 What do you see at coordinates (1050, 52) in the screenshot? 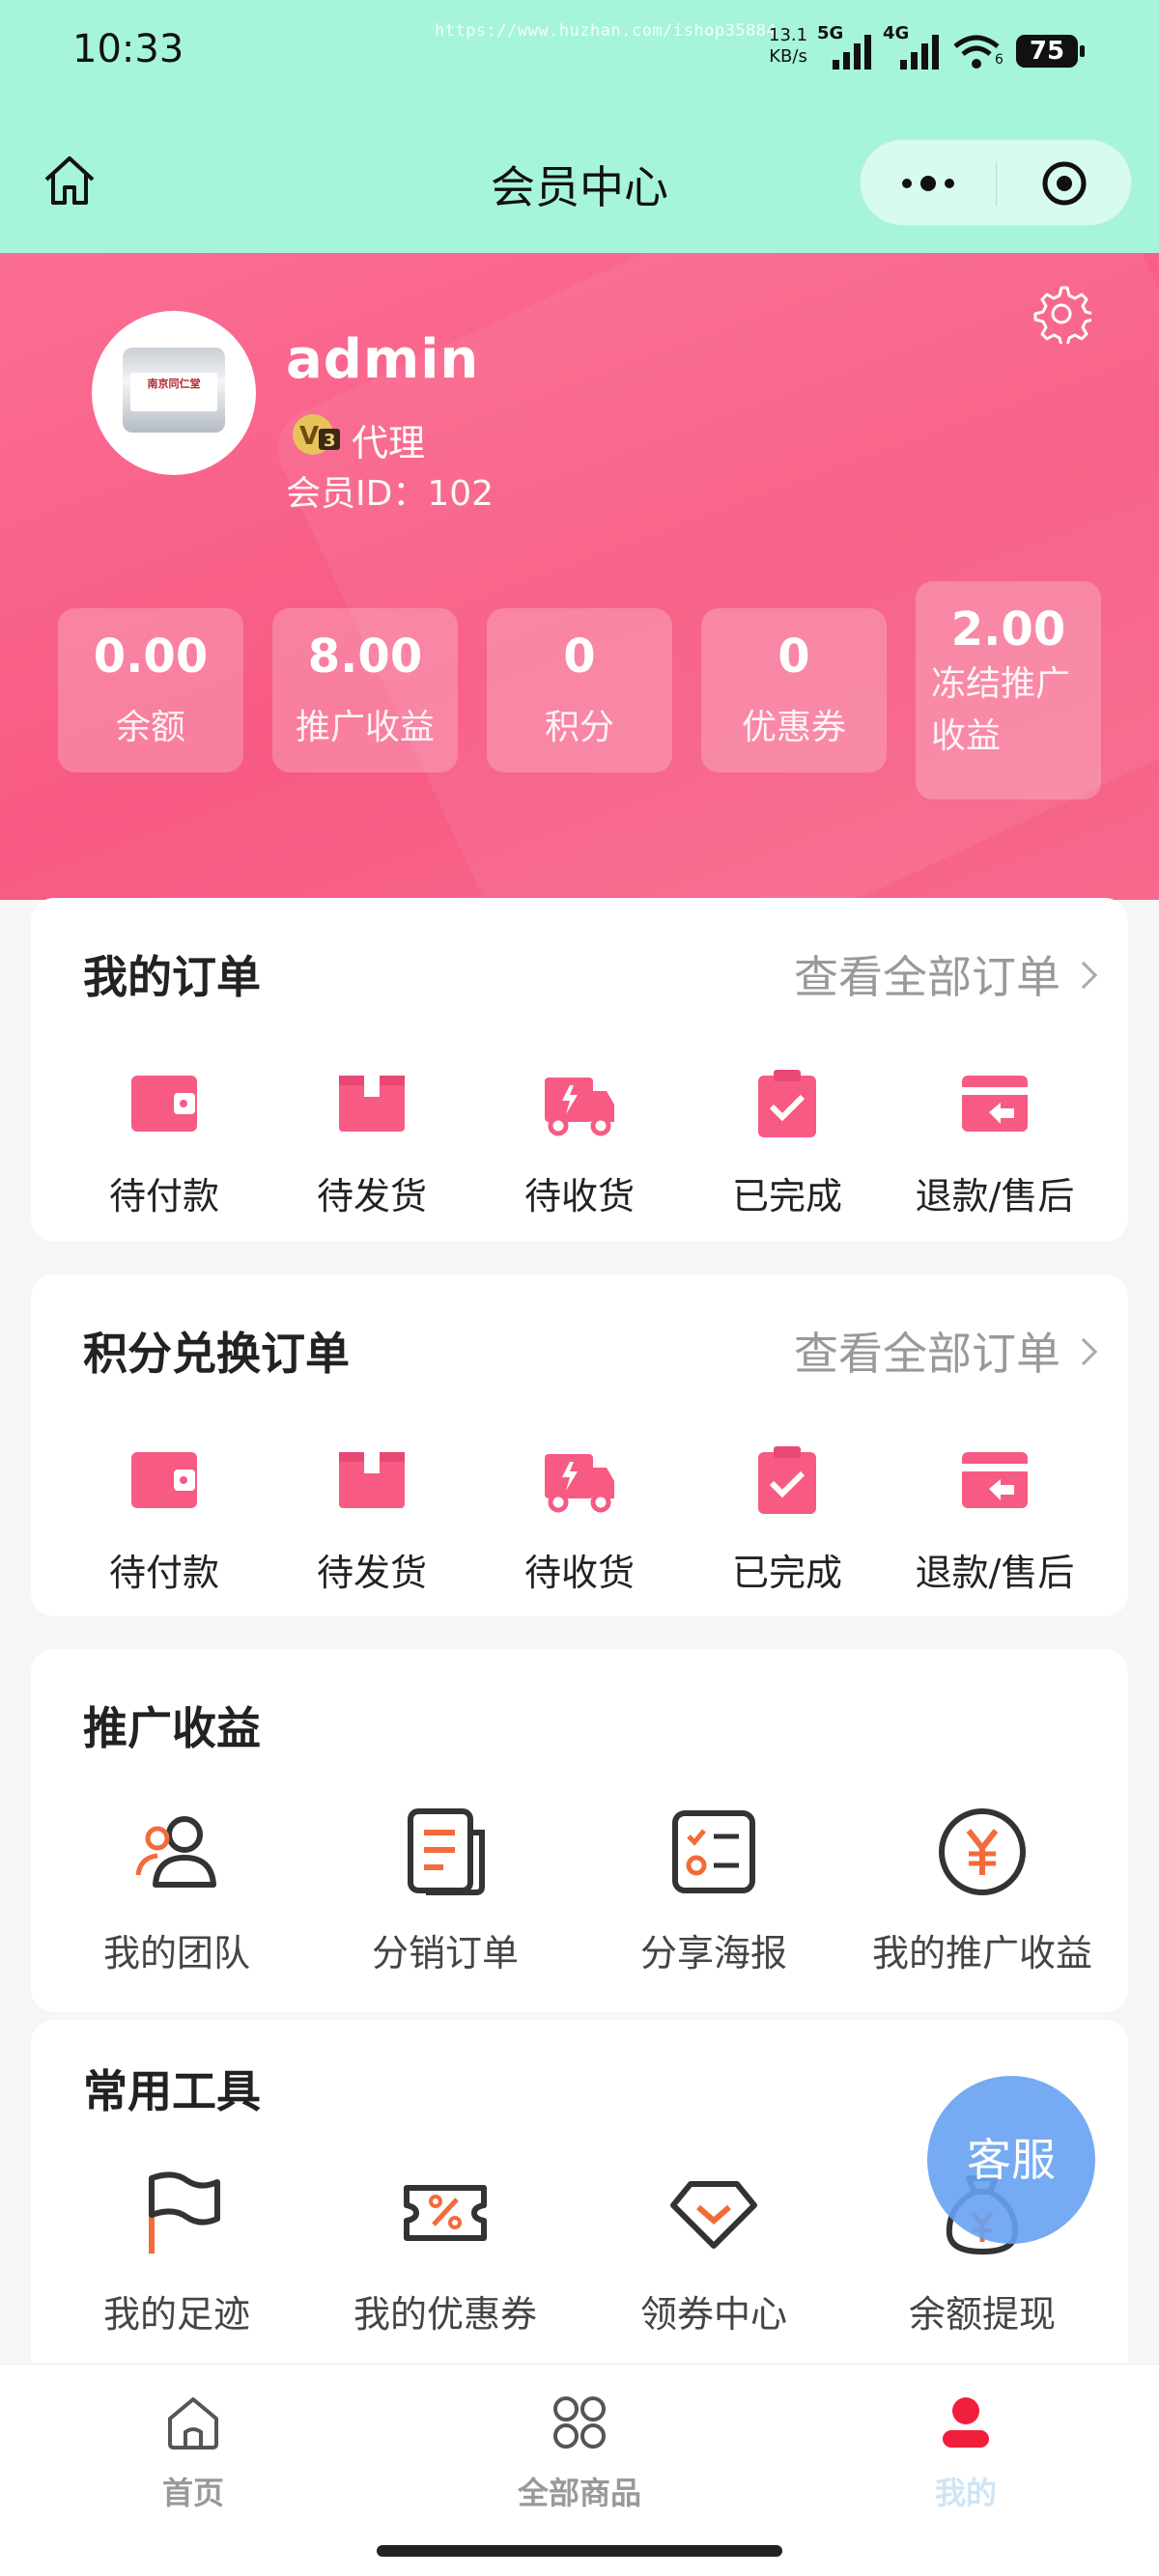
I see `battery-indicator: 75` at bounding box center [1050, 52].